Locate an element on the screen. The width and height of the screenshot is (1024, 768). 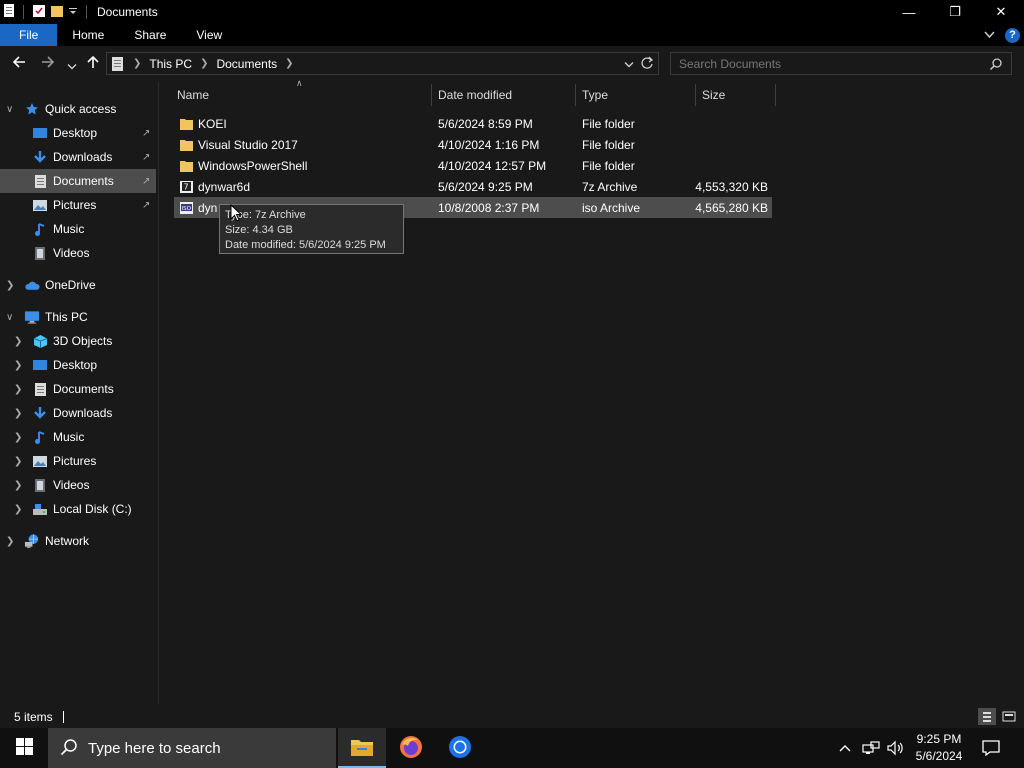
network-status-icon is located at coordinates (871, 748).